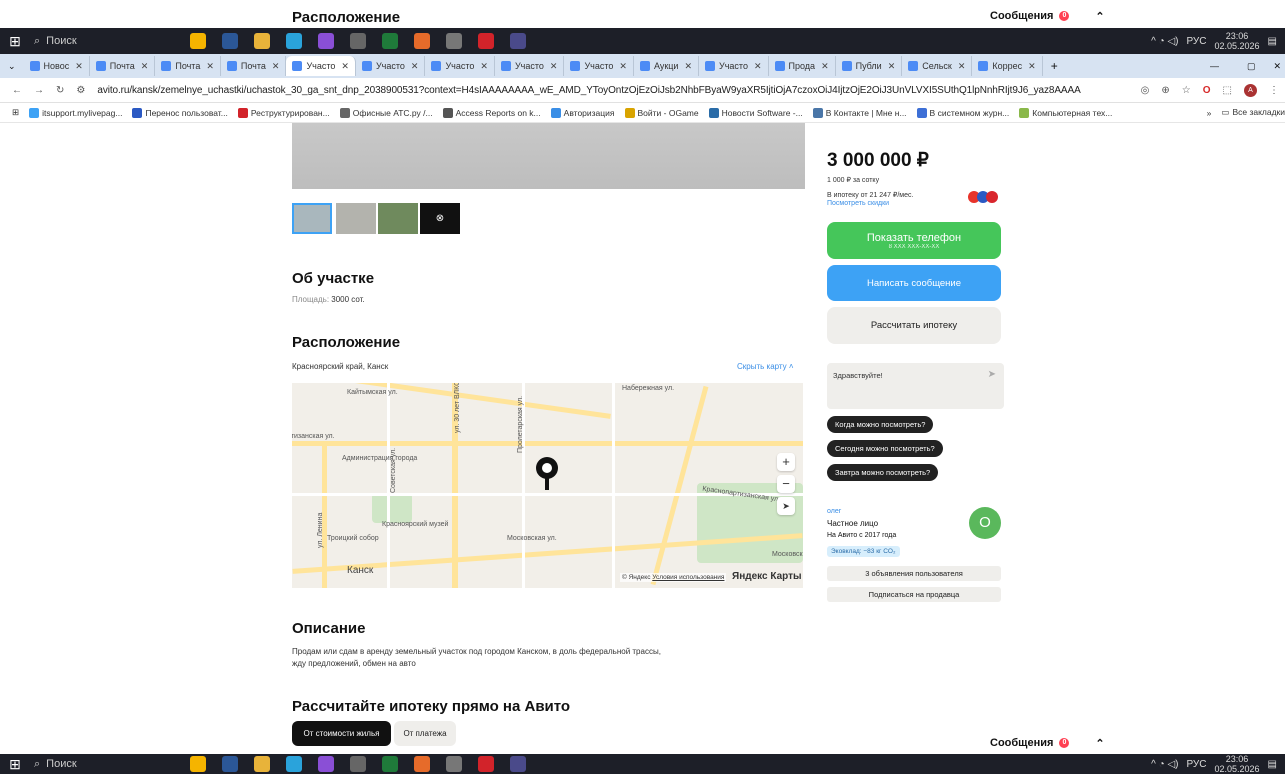  Describe the element at coordinates (786, 462) in the screenshot. I see `zoom-in-button: +` at that location.